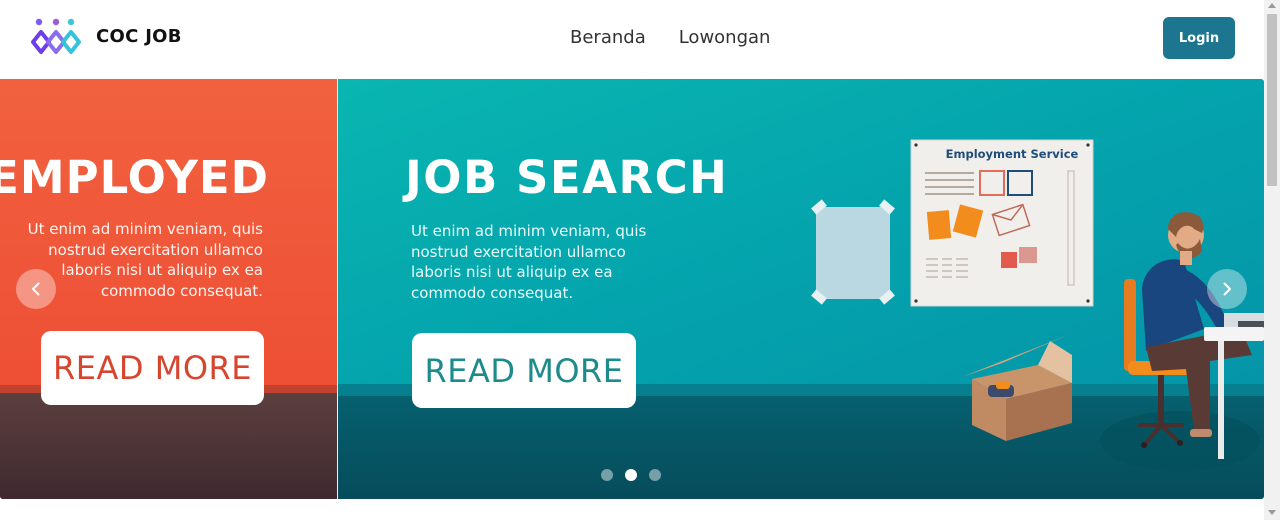 The height and width of the screenshot is (520, 1280). Describe the element at coordinates (1272, 5) in the screenshot. I see `scroll-up-arrow-icon` at that location.